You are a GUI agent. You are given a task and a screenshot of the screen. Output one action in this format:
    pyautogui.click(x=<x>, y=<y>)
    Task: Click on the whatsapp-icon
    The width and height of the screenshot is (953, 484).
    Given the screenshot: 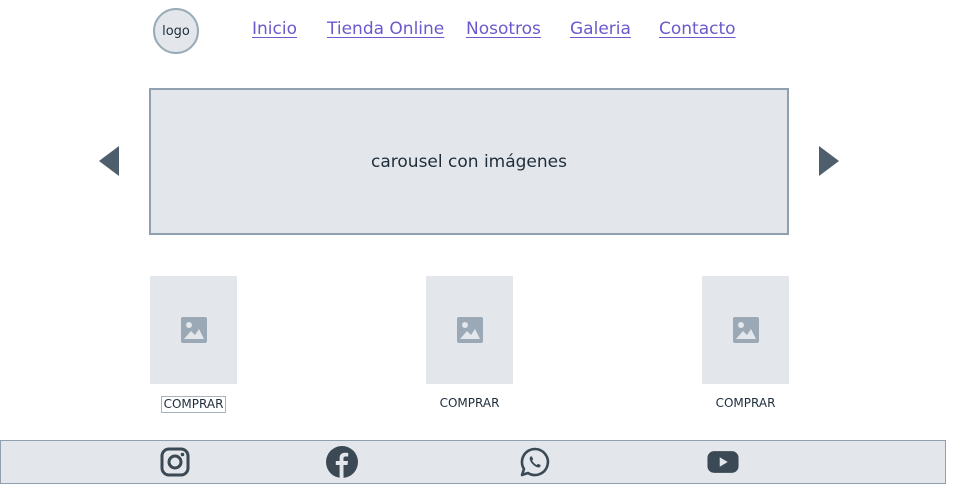 What is the action you would take?
    pyautogui.click(x=535, y=462)
    